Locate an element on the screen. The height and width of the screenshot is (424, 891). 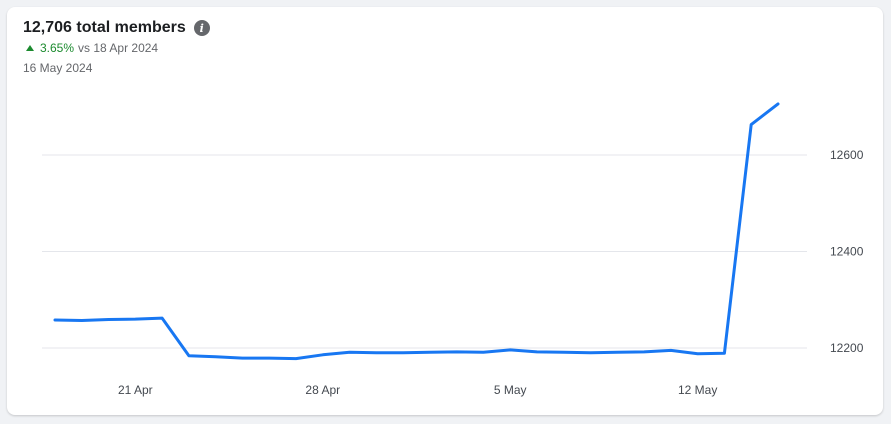
y-tick-label: 12600 is located at coordinates (847, 155).